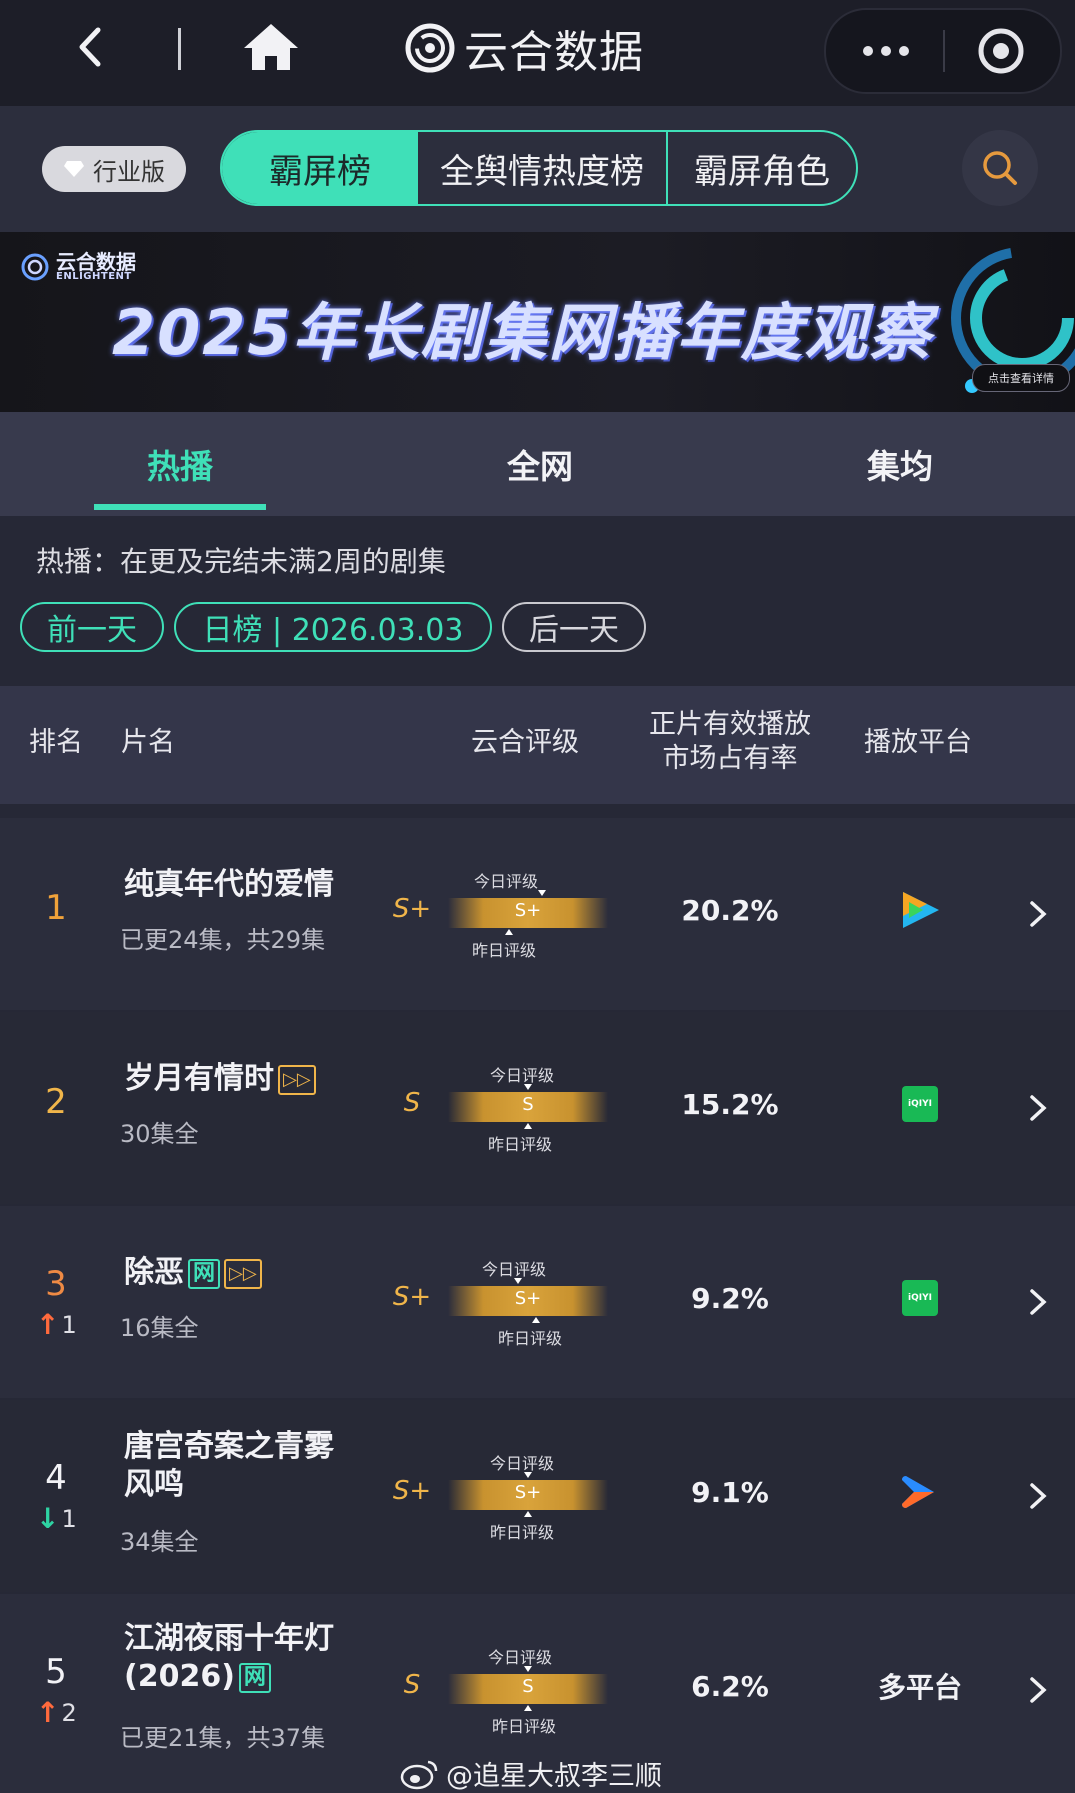 The width and height of the screenshot is (1075, 1793). I want to click on close-target-icon, so click(1001, 51).